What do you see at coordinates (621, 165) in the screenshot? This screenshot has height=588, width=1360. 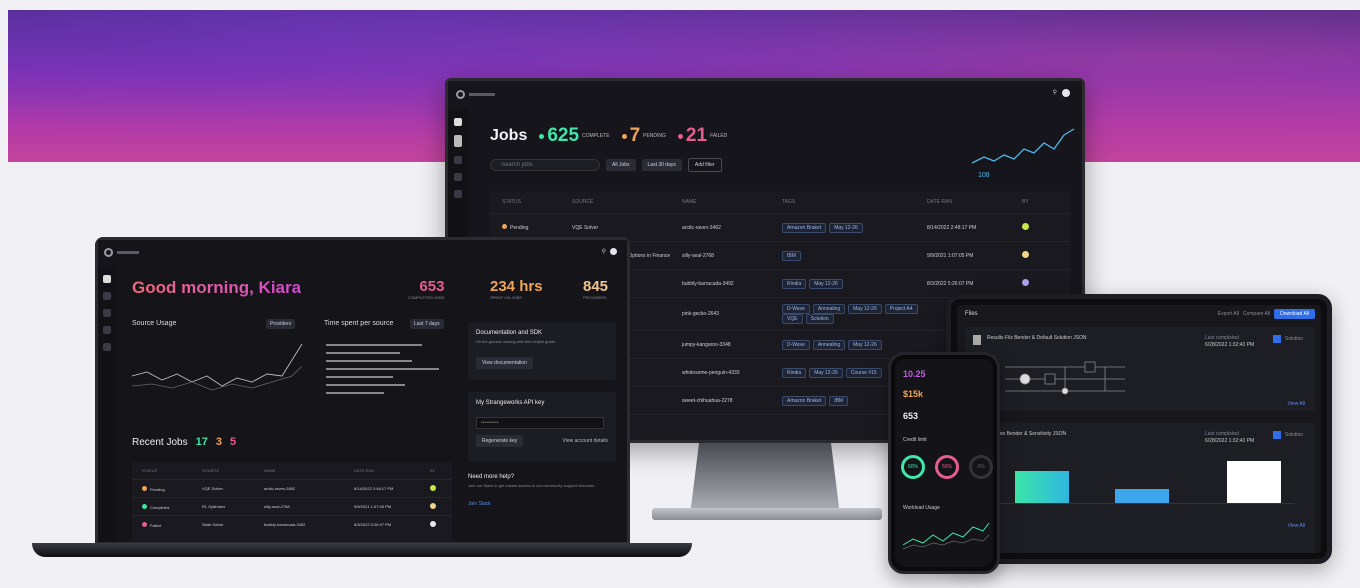 I see `filter-all-jobs: All Jobs` at bounding box center [621, 165].